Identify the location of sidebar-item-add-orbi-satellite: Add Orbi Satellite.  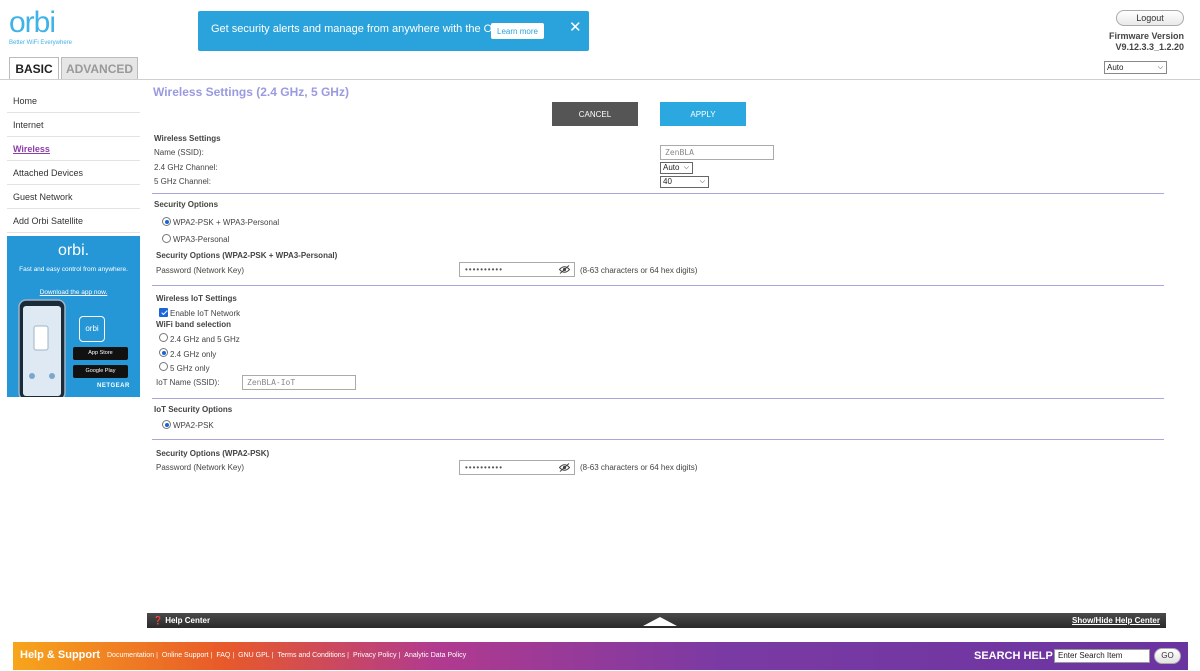
(73, 221).